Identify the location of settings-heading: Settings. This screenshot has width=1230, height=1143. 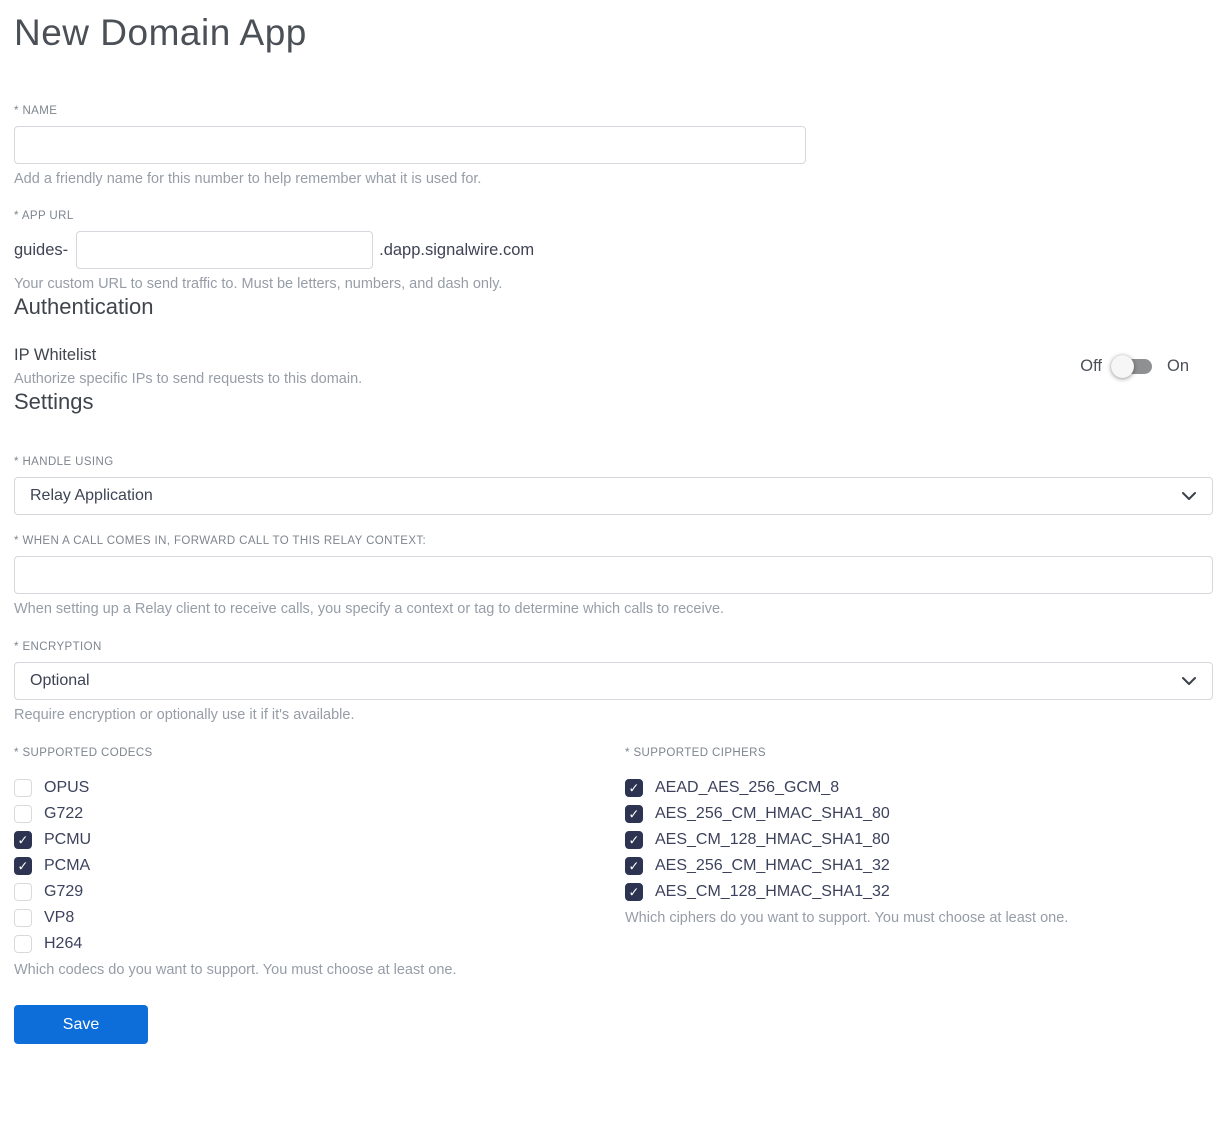
(54, 401).